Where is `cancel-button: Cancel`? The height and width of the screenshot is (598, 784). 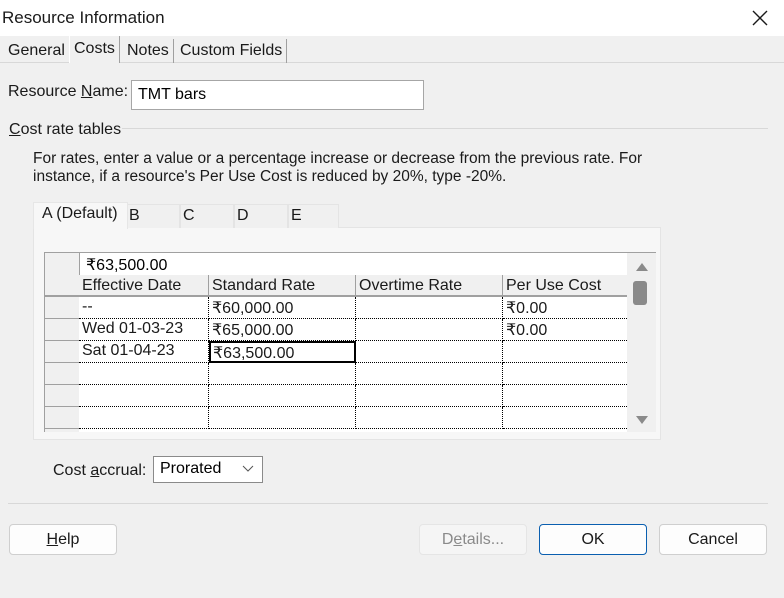 cancel-button: Cancel is located at coordinates (713, 539).